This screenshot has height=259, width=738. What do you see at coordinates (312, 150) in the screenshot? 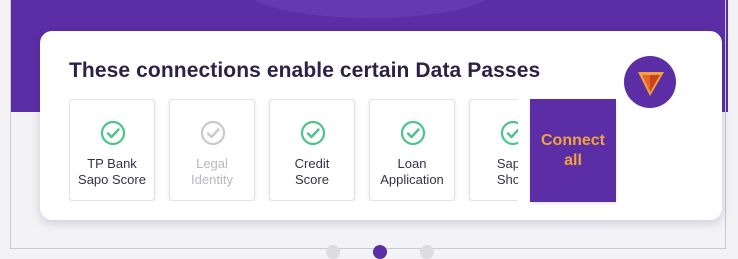
I see `connection-tile-credit-score: Credit Score` at bounding box center [312, 150].